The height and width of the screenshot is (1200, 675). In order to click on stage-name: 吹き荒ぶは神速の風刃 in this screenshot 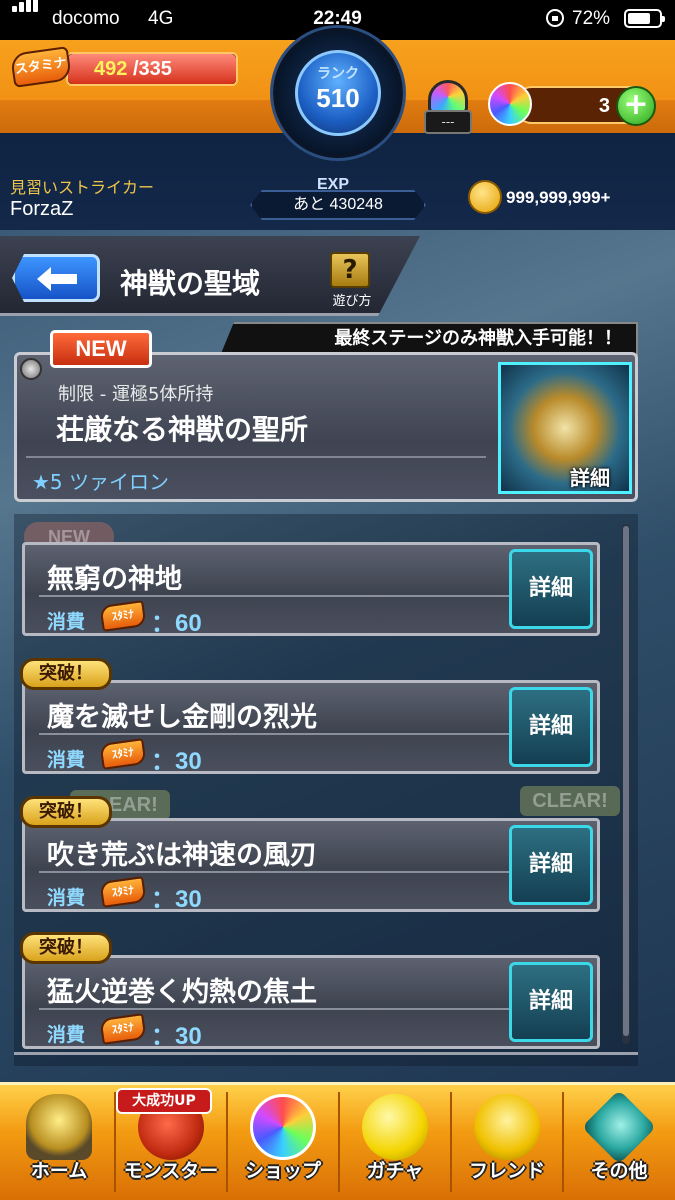, I will do `click(182, 855)`.